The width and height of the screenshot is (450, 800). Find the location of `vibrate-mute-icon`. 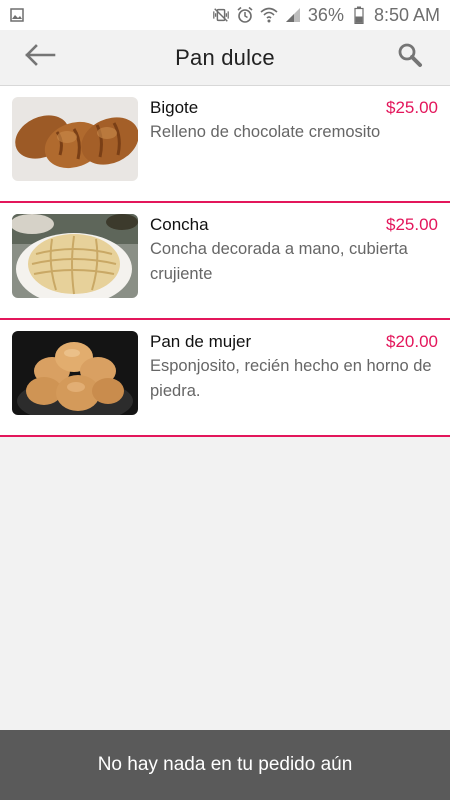

vibrate-mute-icon is located at coordinates (221, 15).